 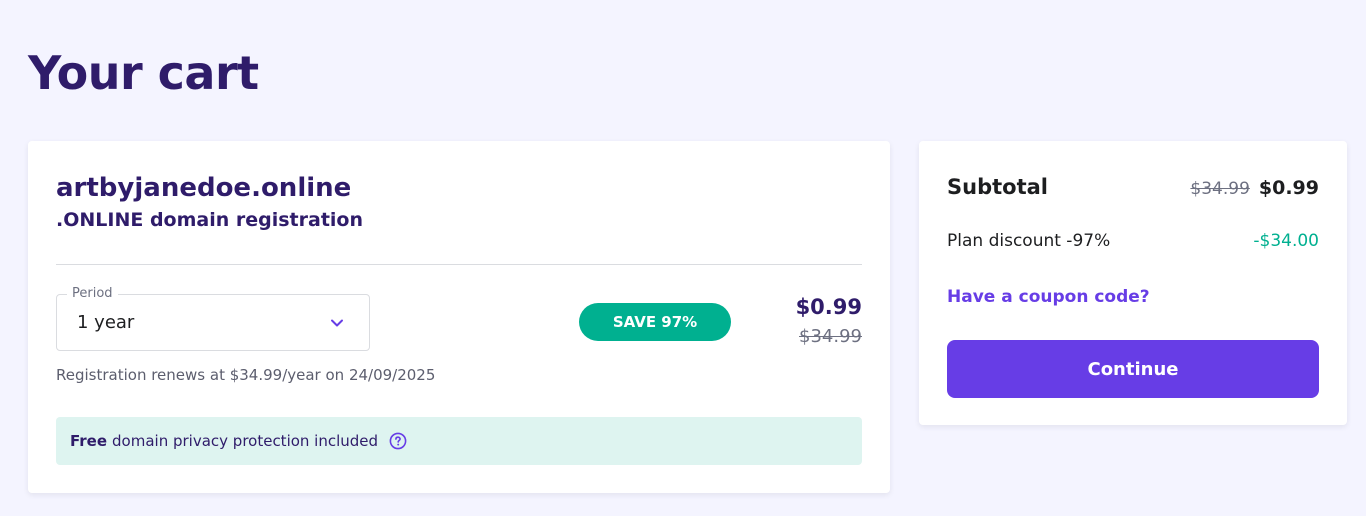 I want to click on subtotal-label: Subtotal, so click(x=997, y=187).